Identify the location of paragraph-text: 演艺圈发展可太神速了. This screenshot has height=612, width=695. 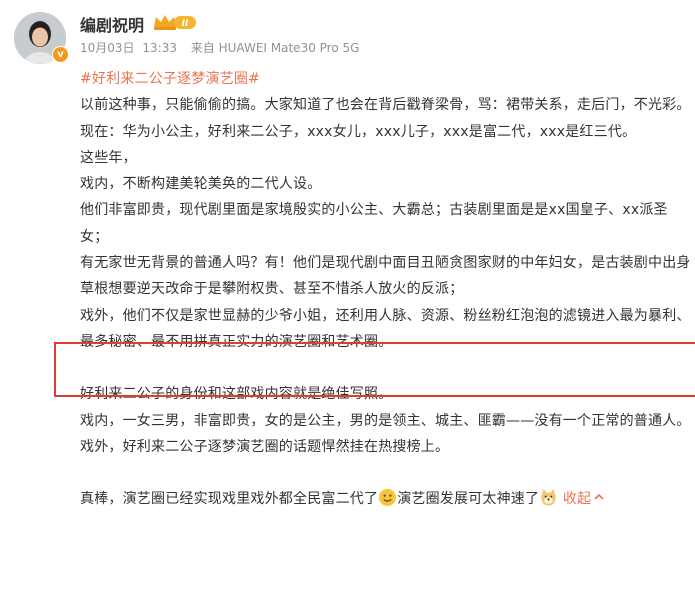
(468, 499).